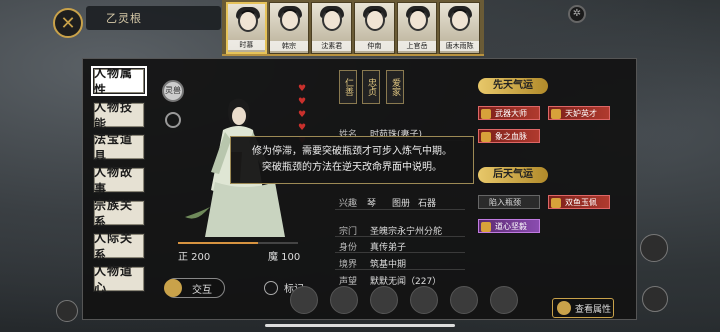 Image resolution: width=720 pixels, height=332 pixels. What do you see at coordinates (173, 288) in the screenshot?
I see `hand-icon` at bounding box center [173, 288].